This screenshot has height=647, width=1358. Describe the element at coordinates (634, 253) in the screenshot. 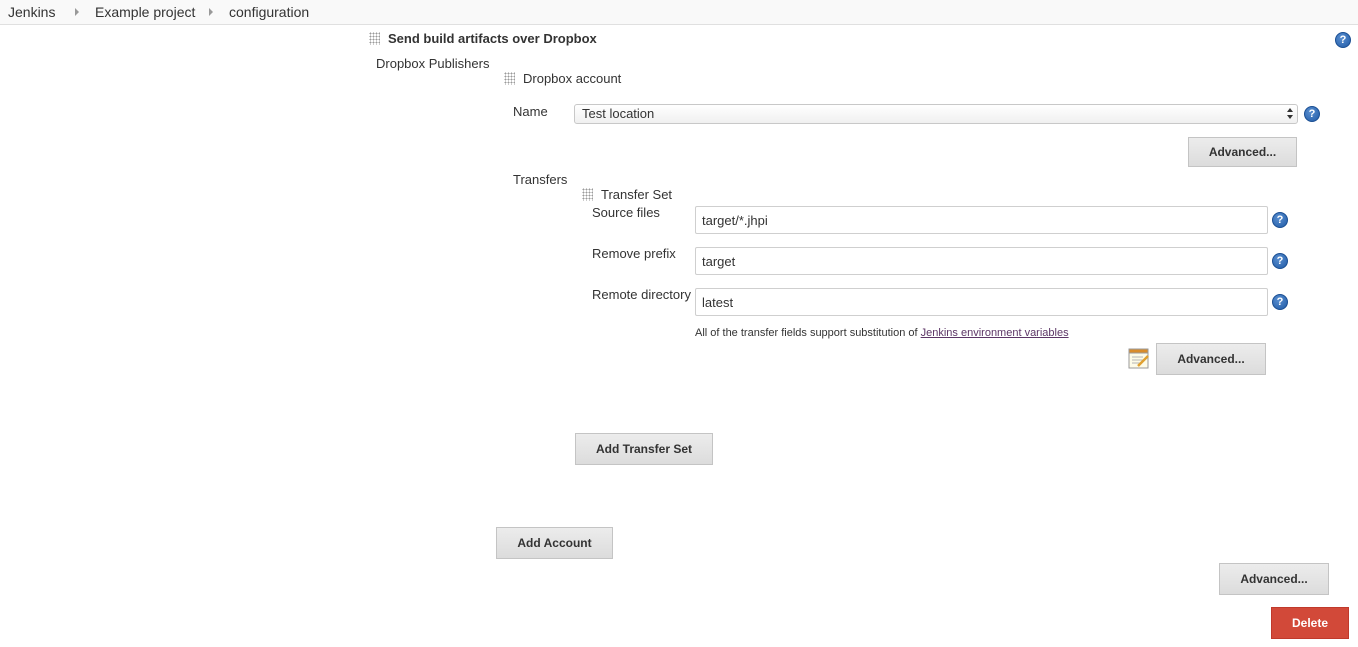

I see `remove-prefix-label: Remove prefix` at that location.